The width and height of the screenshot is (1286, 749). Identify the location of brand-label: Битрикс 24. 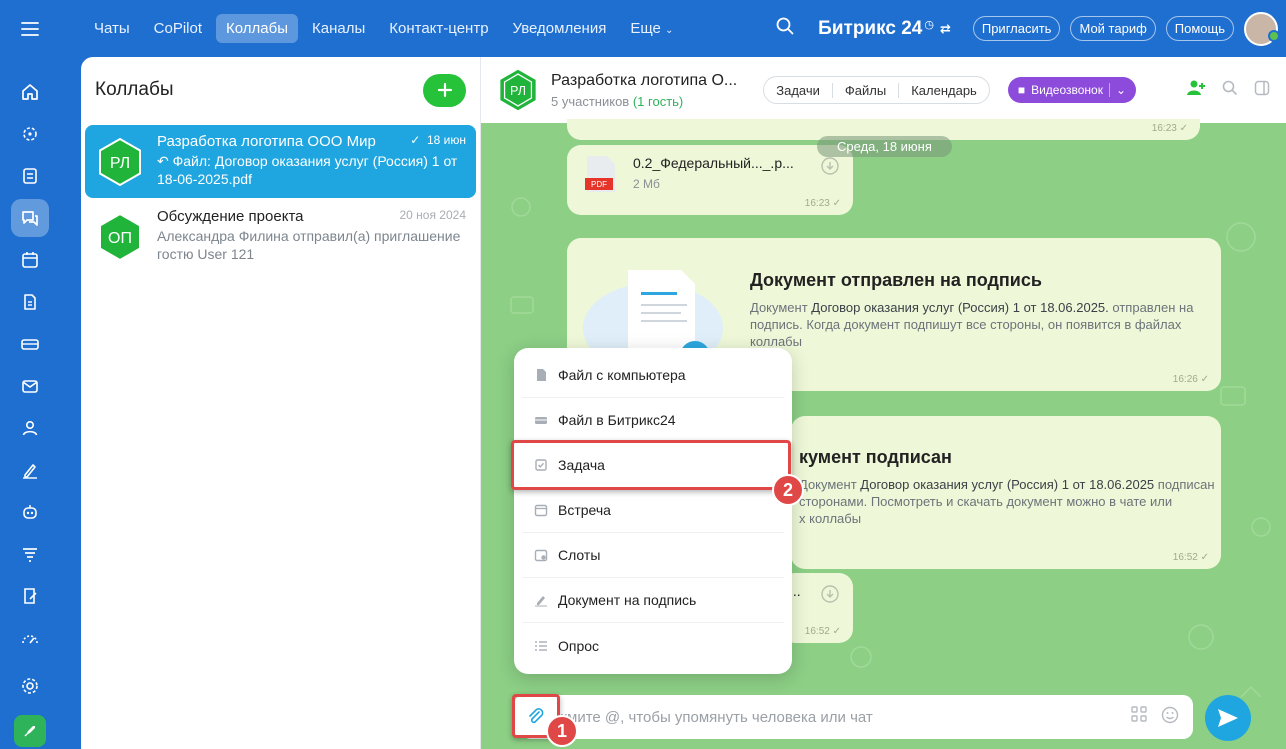
(870, 28).